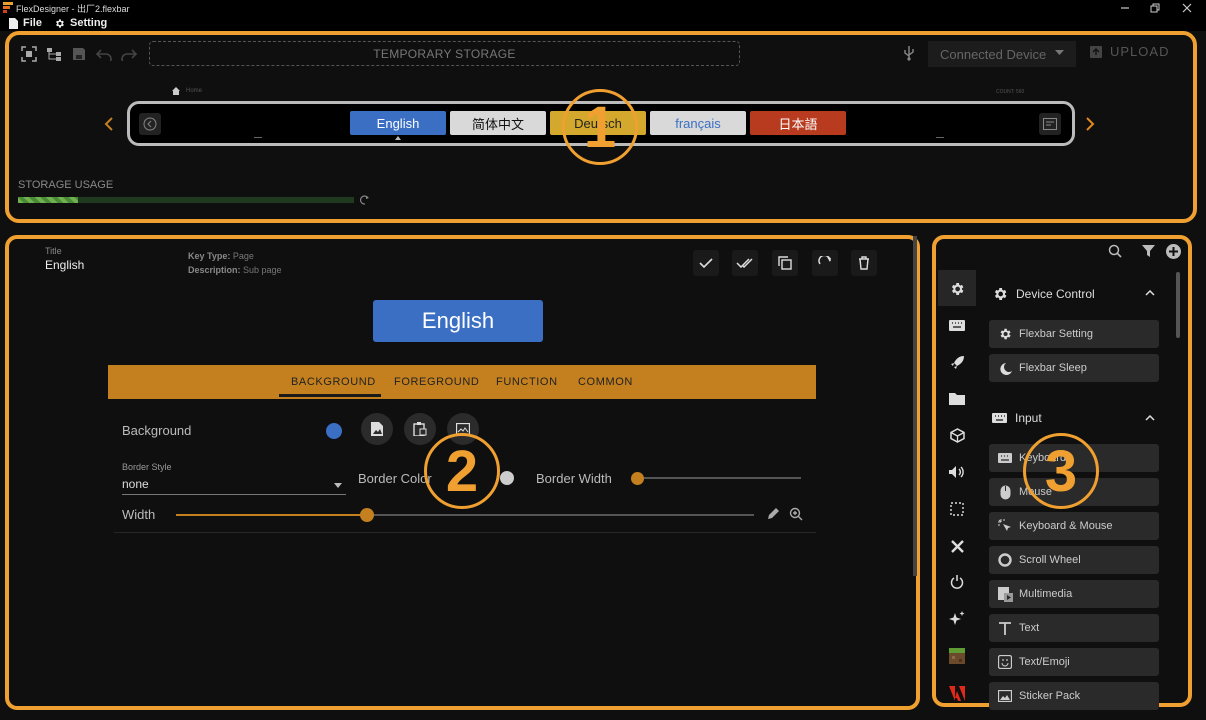 This screenshot has height=720, width=1206. Describe the element at coordinates (420, 429) in the screenshot. I see `paste-image-button` at that location.